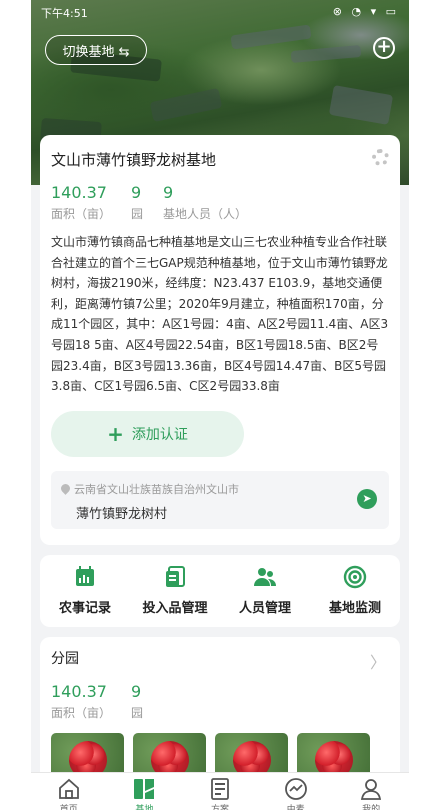 The height and width of the screenshot is (810, 445). Describe the element at coordinates (144, 789) in the screenshot. I see `base-grid-icon` at that location.